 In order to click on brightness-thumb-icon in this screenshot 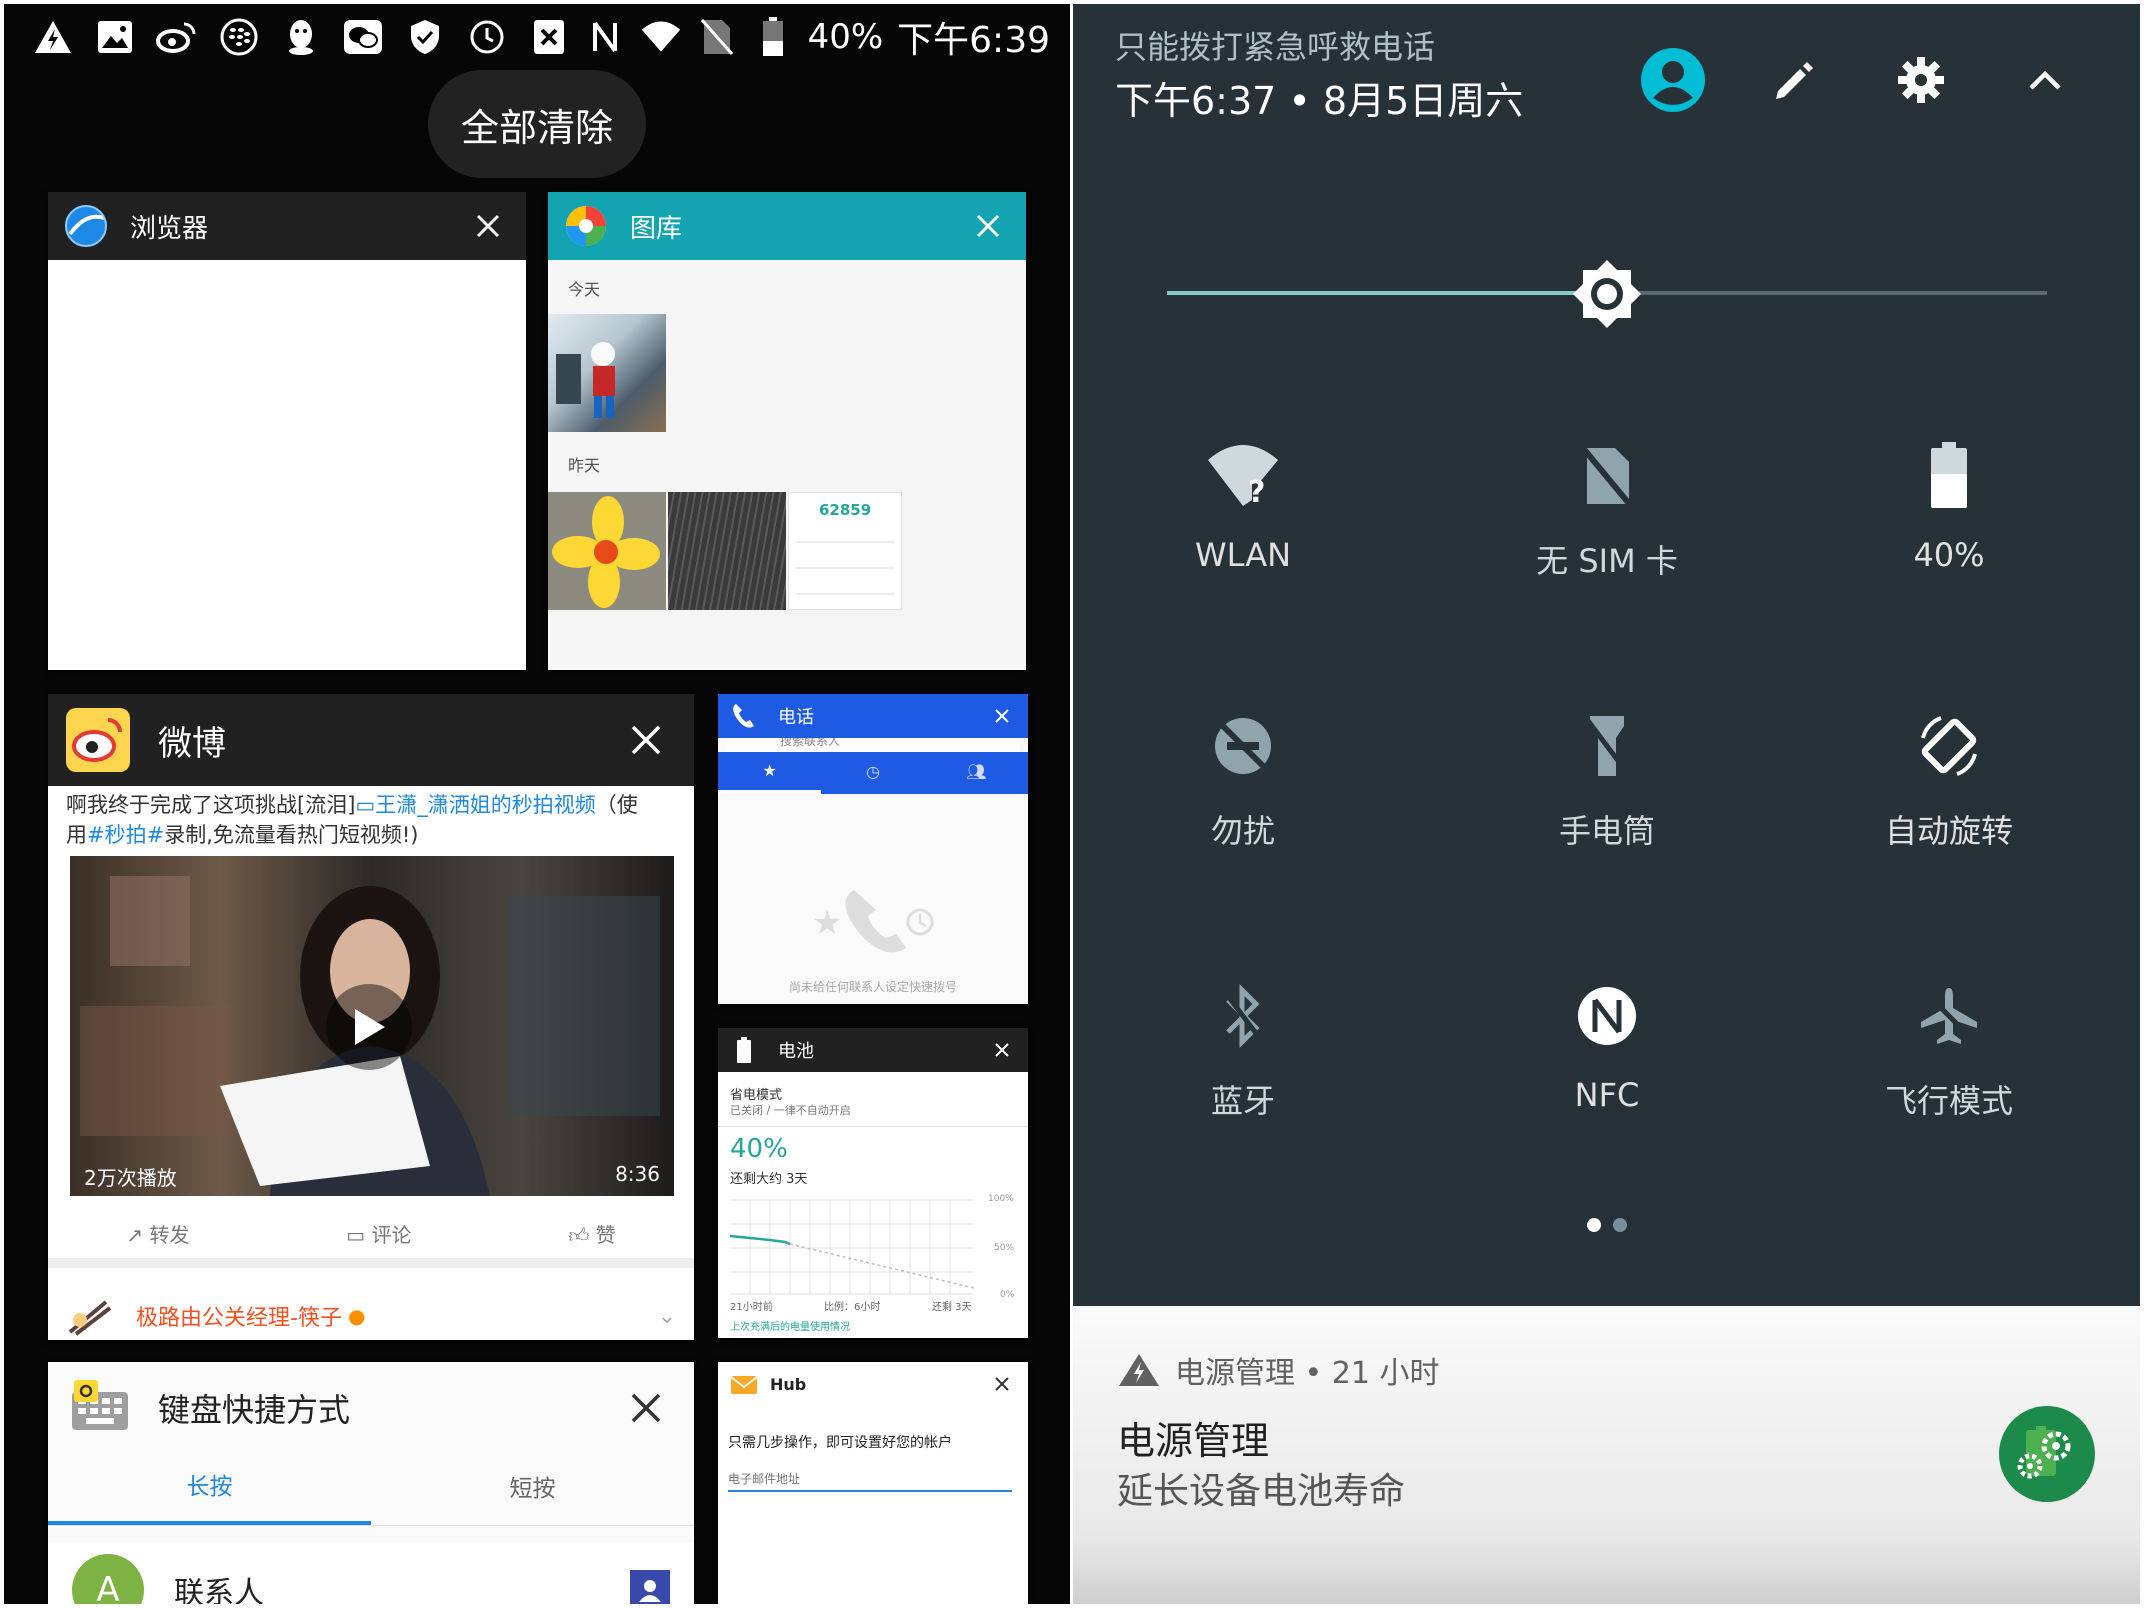, I will do `click(1607, 294)`.